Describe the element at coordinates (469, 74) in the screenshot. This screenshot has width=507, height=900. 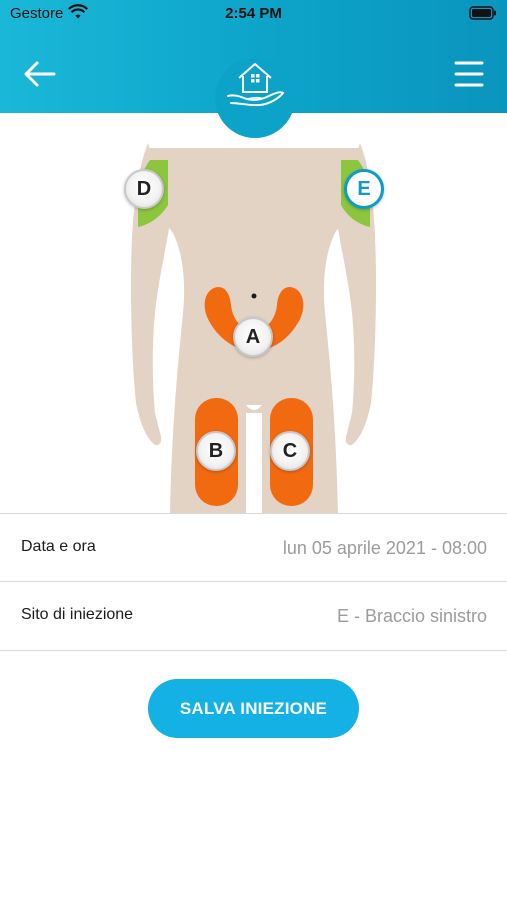
I see `hamburger-menu-icon` at that location.